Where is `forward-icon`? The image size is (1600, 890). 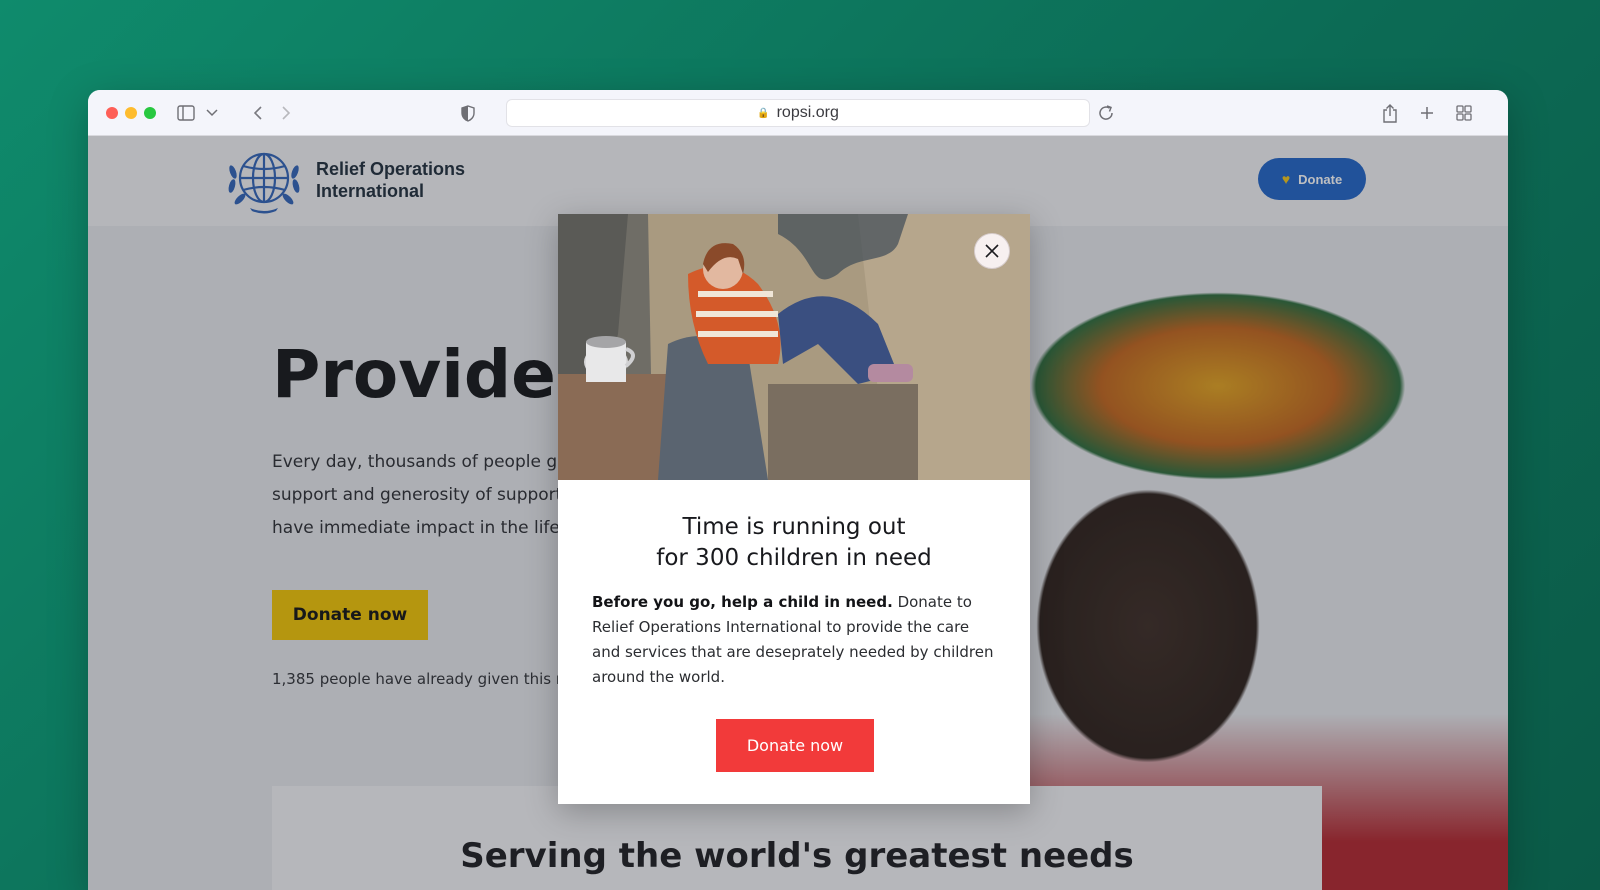 forward-icon is located at coordinates (286, 113).